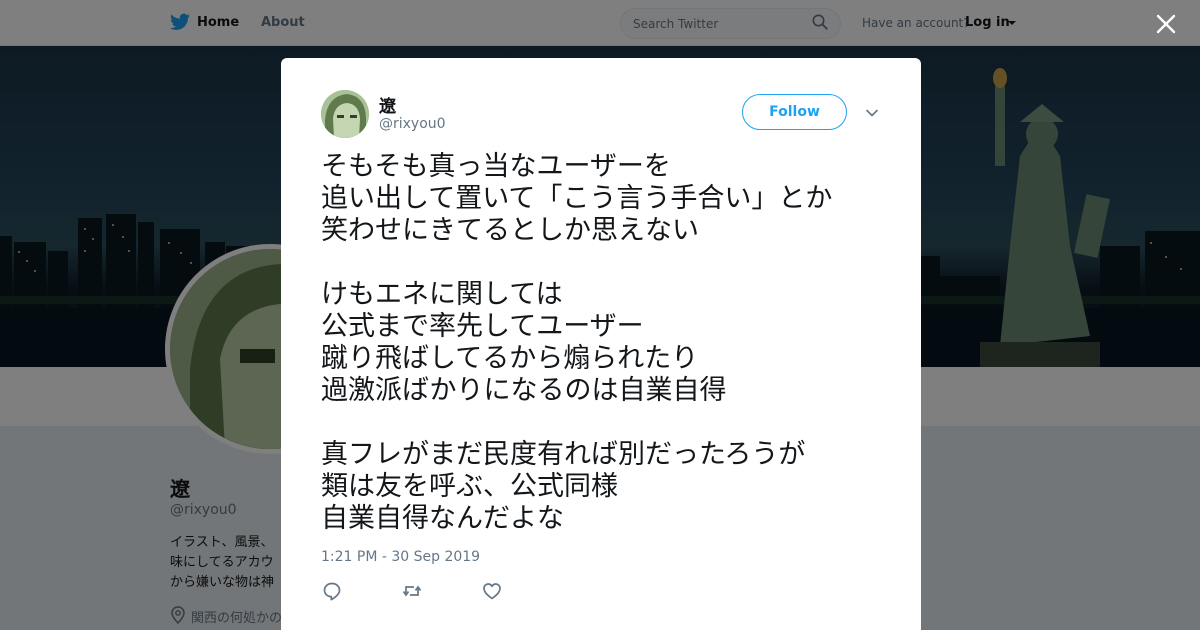 This screenshot has width=1200, height=630. Describe the element at coordinates (524, 390) in the screenshot. I see `tweet-text-line: 過激派ばかりになるのは自業自得` at that location.